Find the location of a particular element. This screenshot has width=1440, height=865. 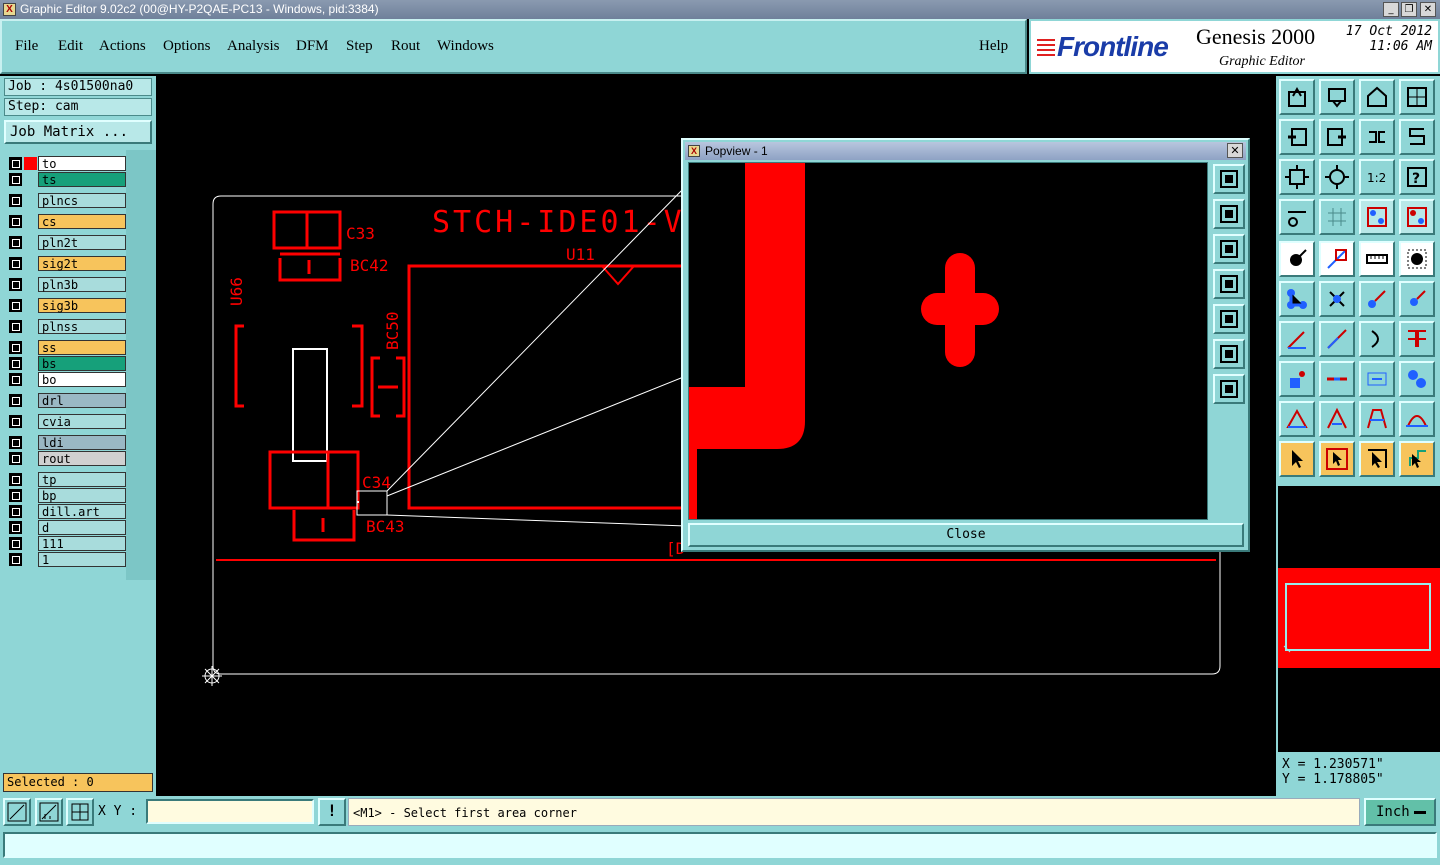

popview-close-icon: ✕ is located at coordinates (1235, 150).